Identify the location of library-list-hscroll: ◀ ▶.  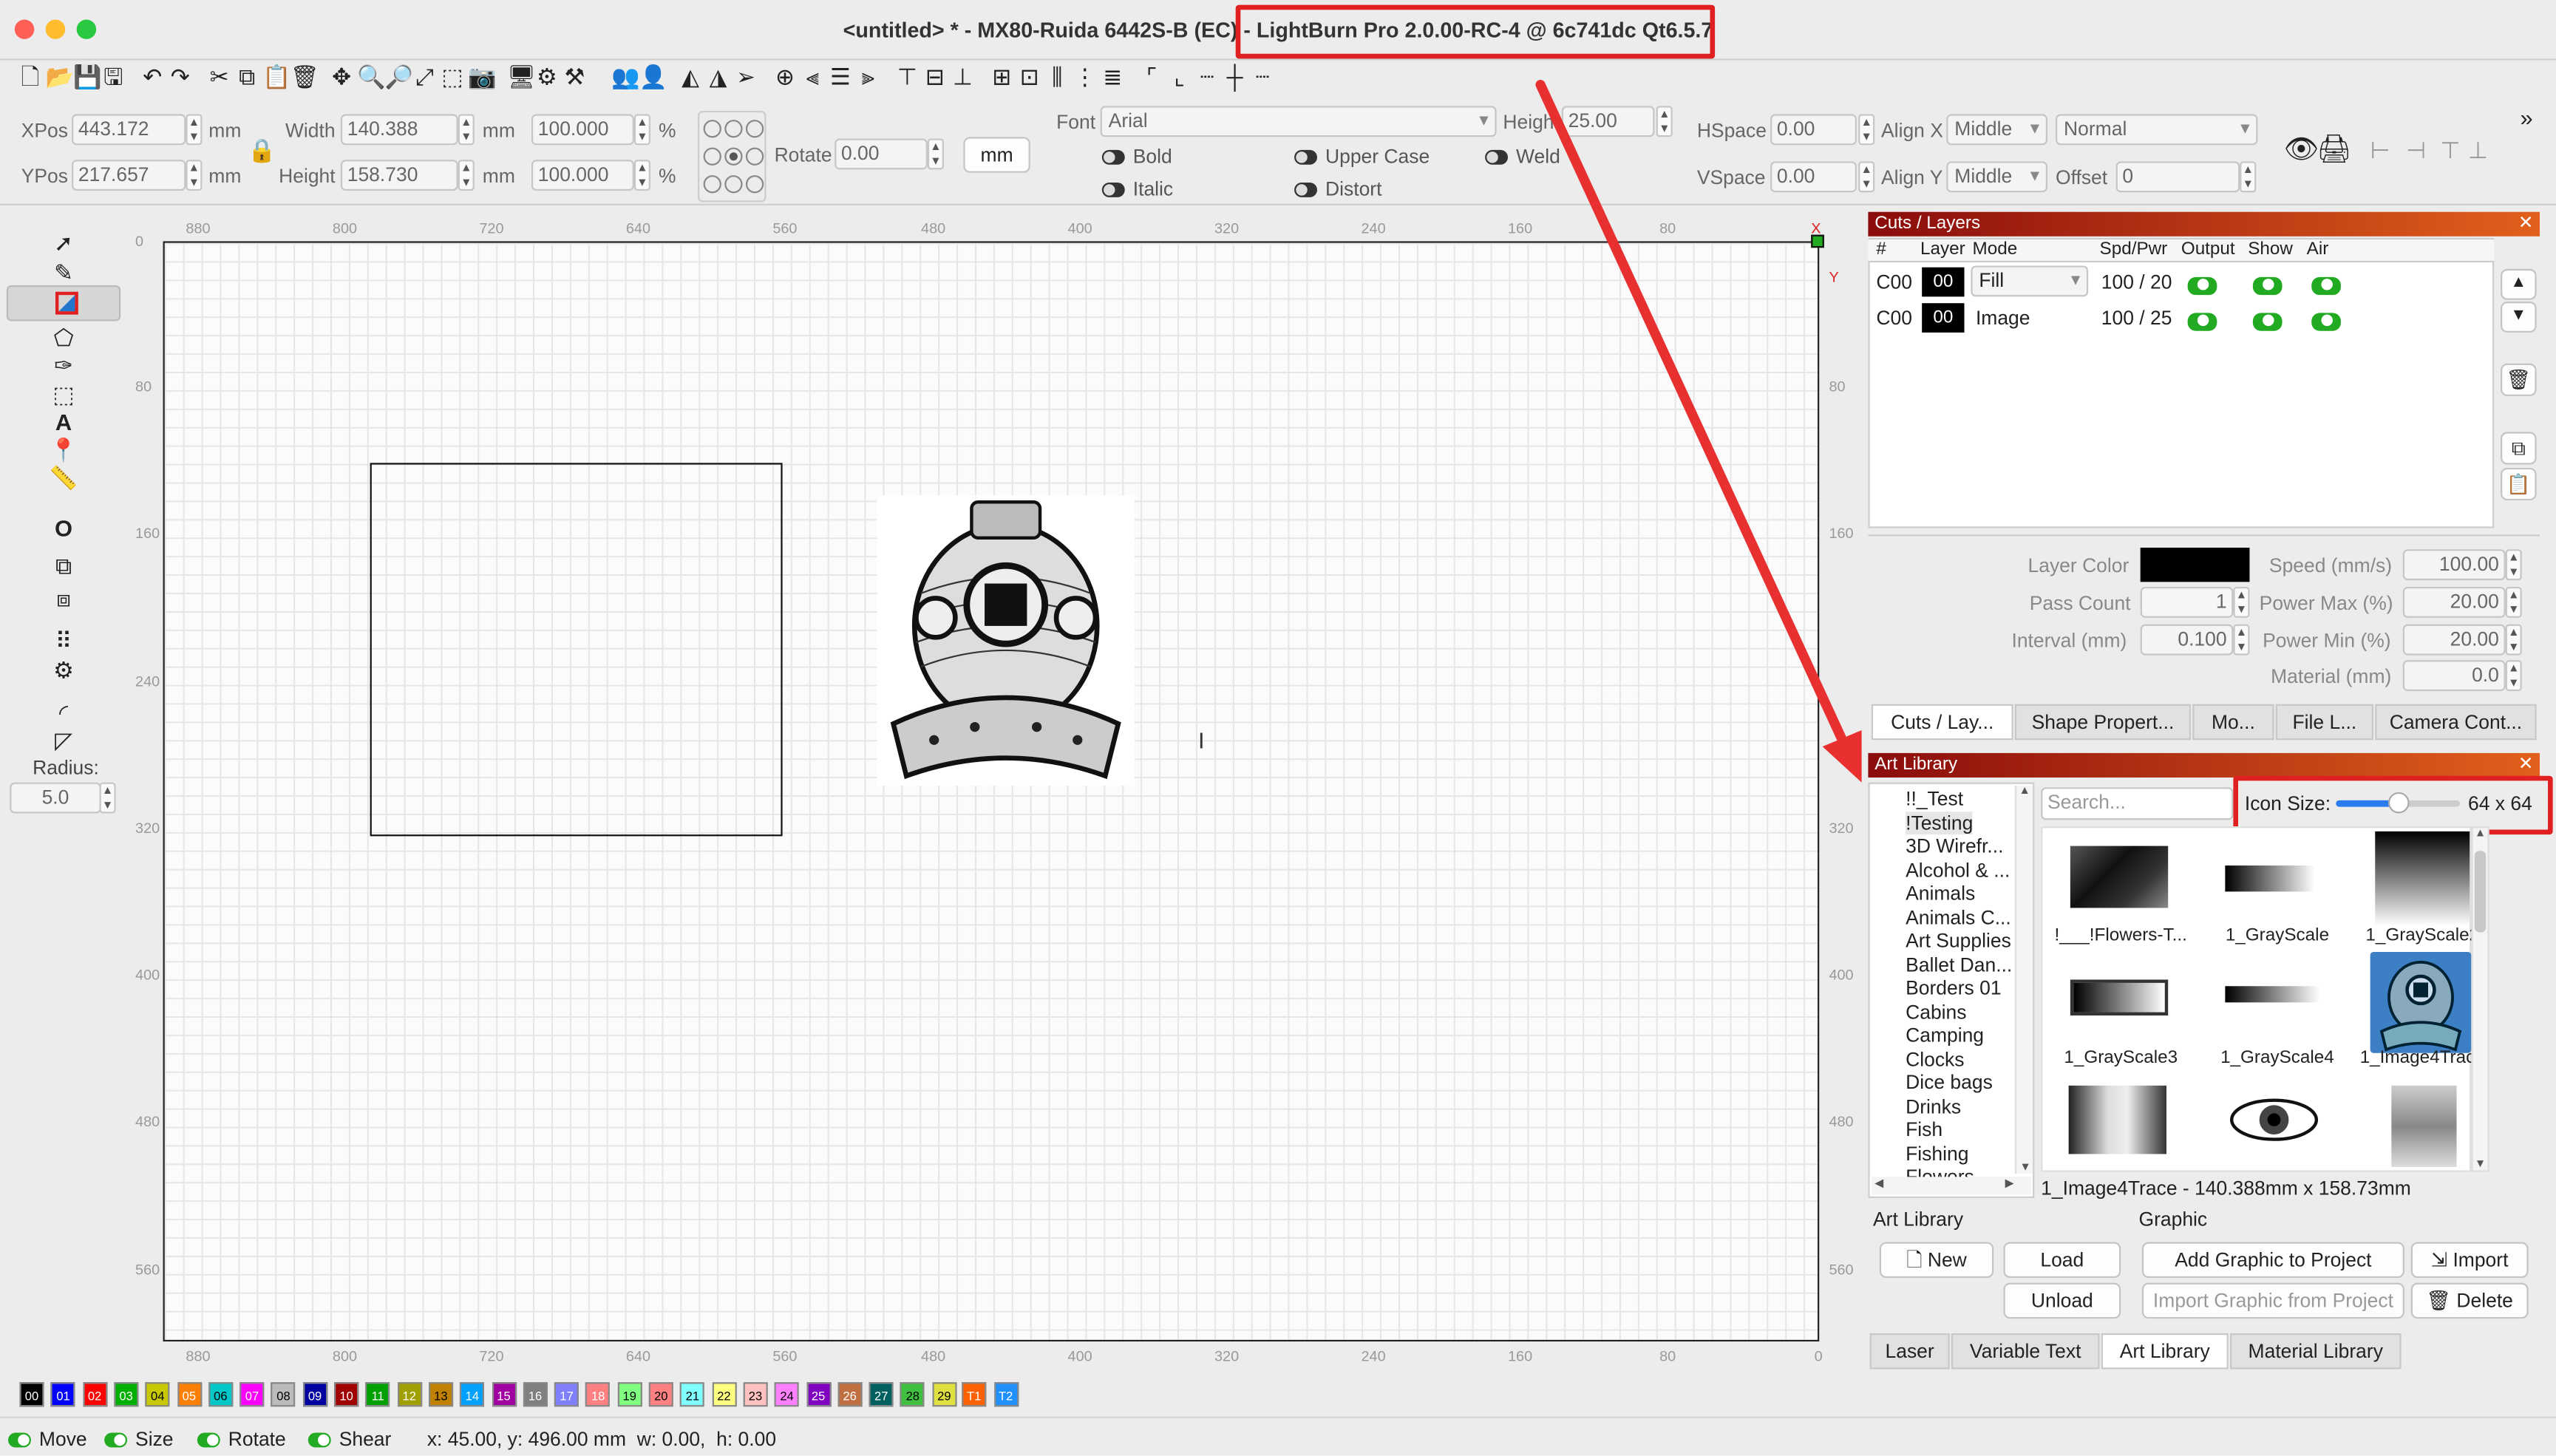
(1951, 1186).